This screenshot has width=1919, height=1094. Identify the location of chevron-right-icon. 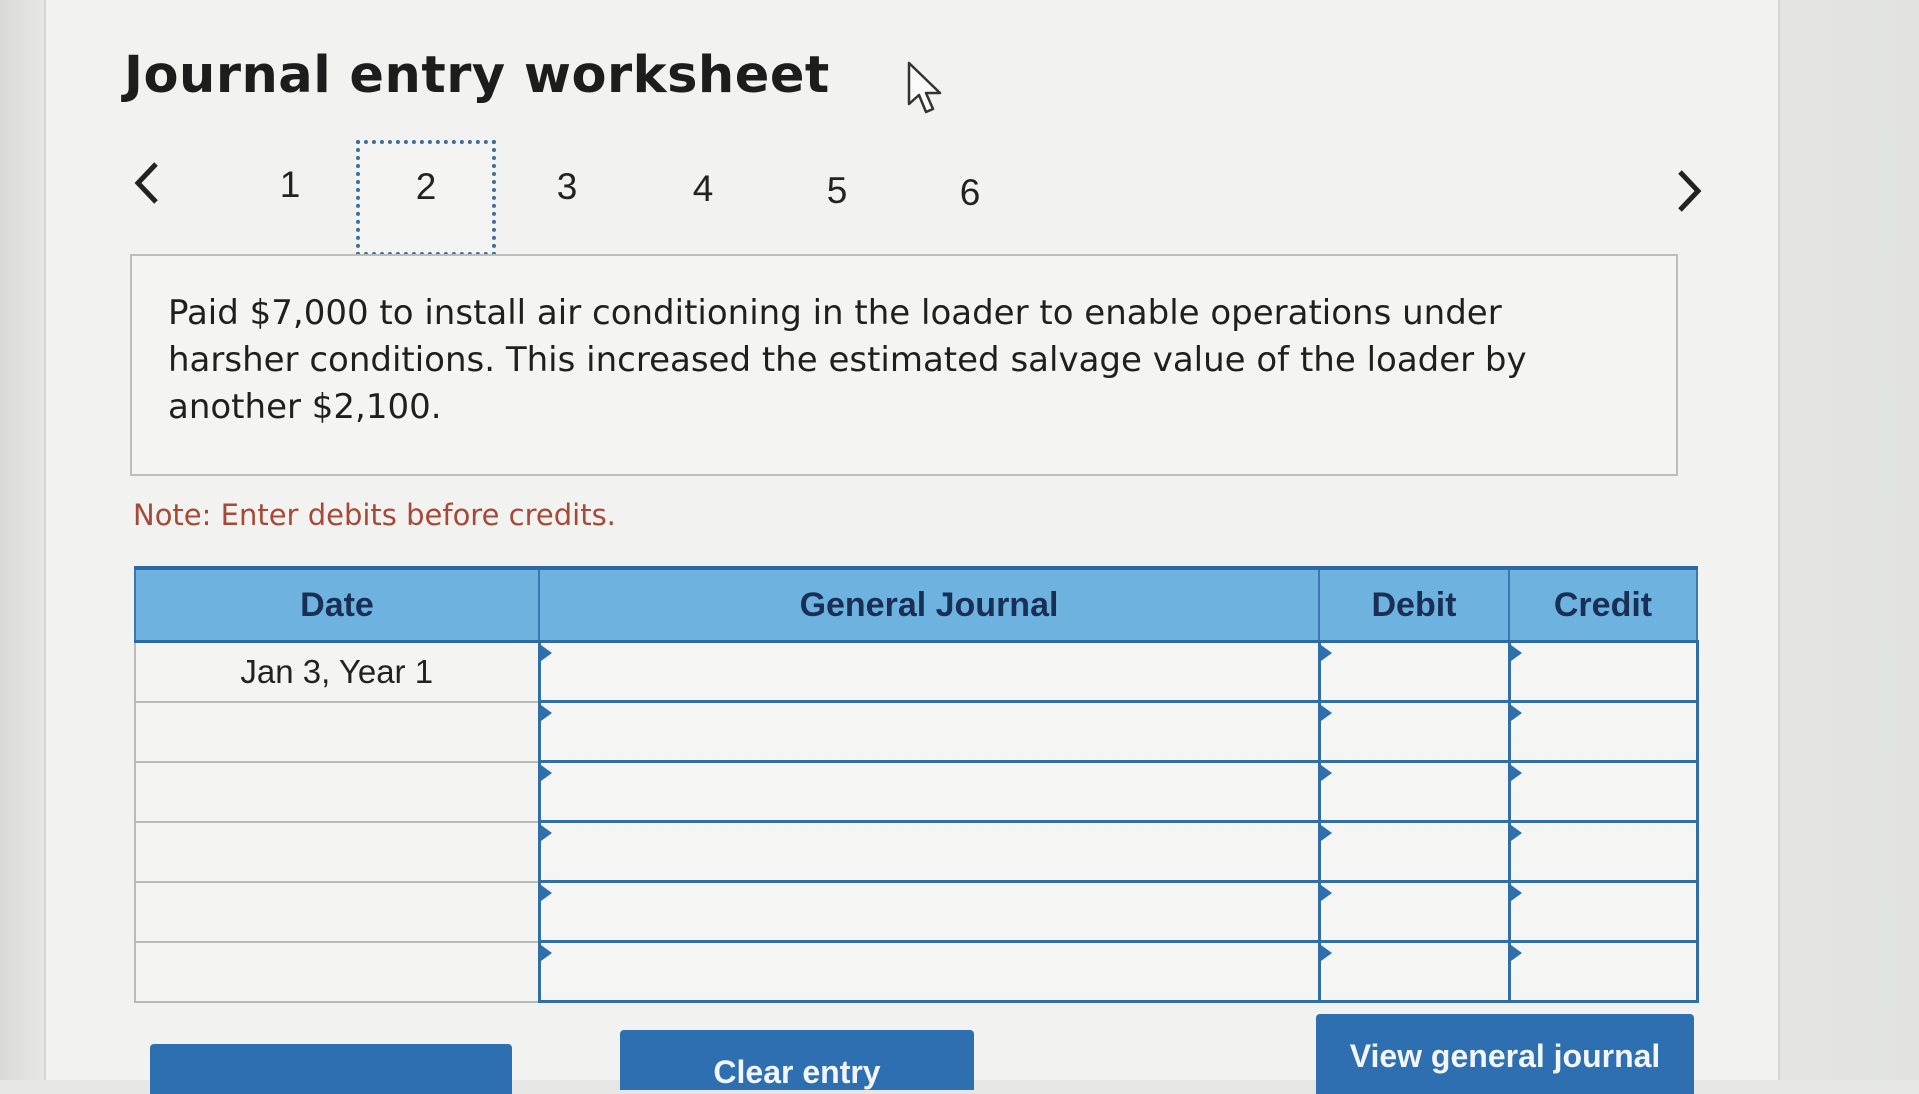
(1688, 191).